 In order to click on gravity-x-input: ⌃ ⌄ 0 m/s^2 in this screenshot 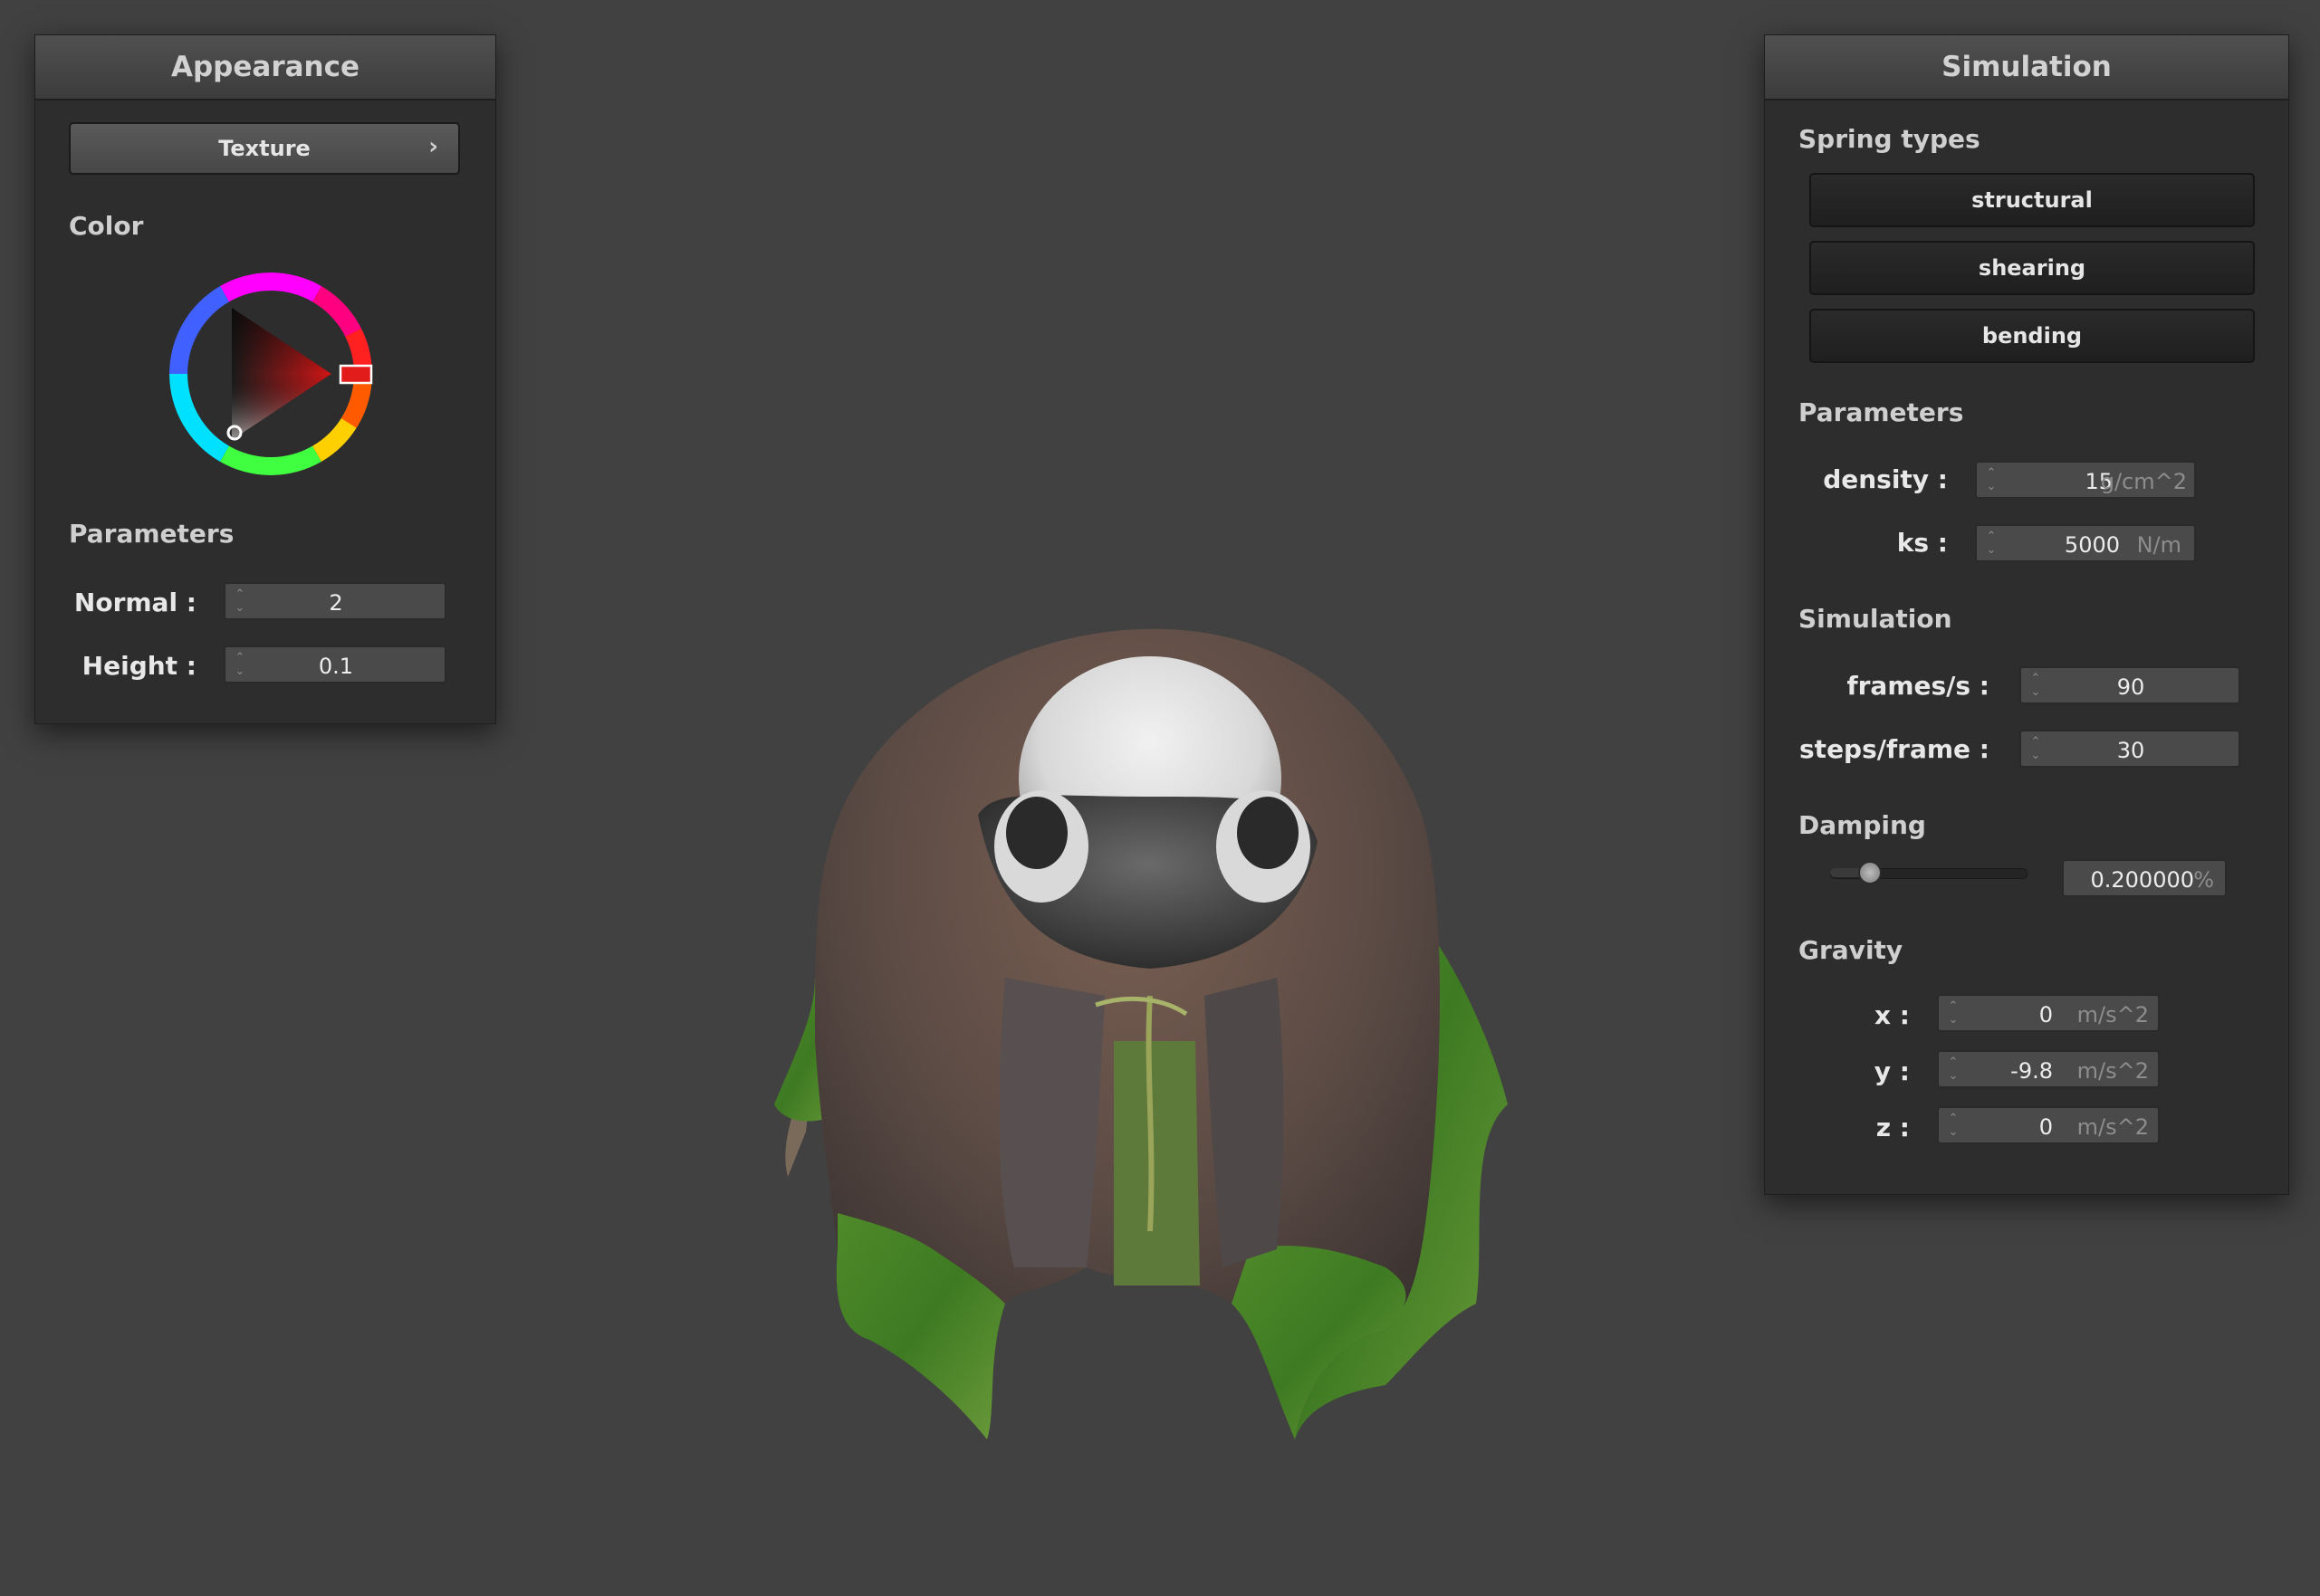, I will do `click(2048, 1013)`.